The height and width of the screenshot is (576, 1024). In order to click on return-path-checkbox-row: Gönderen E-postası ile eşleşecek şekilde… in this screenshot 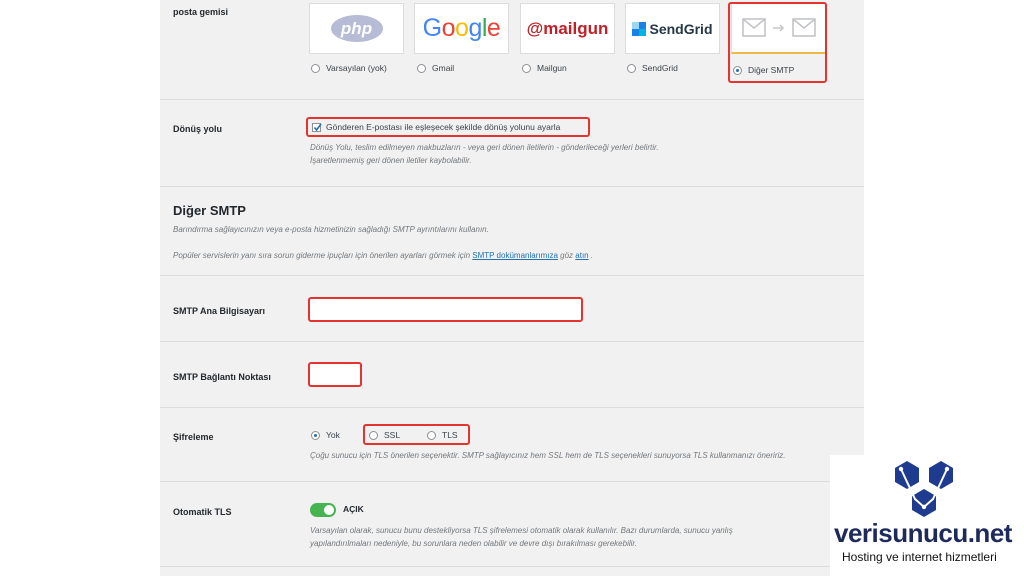, I will do `click(448, 127)`.